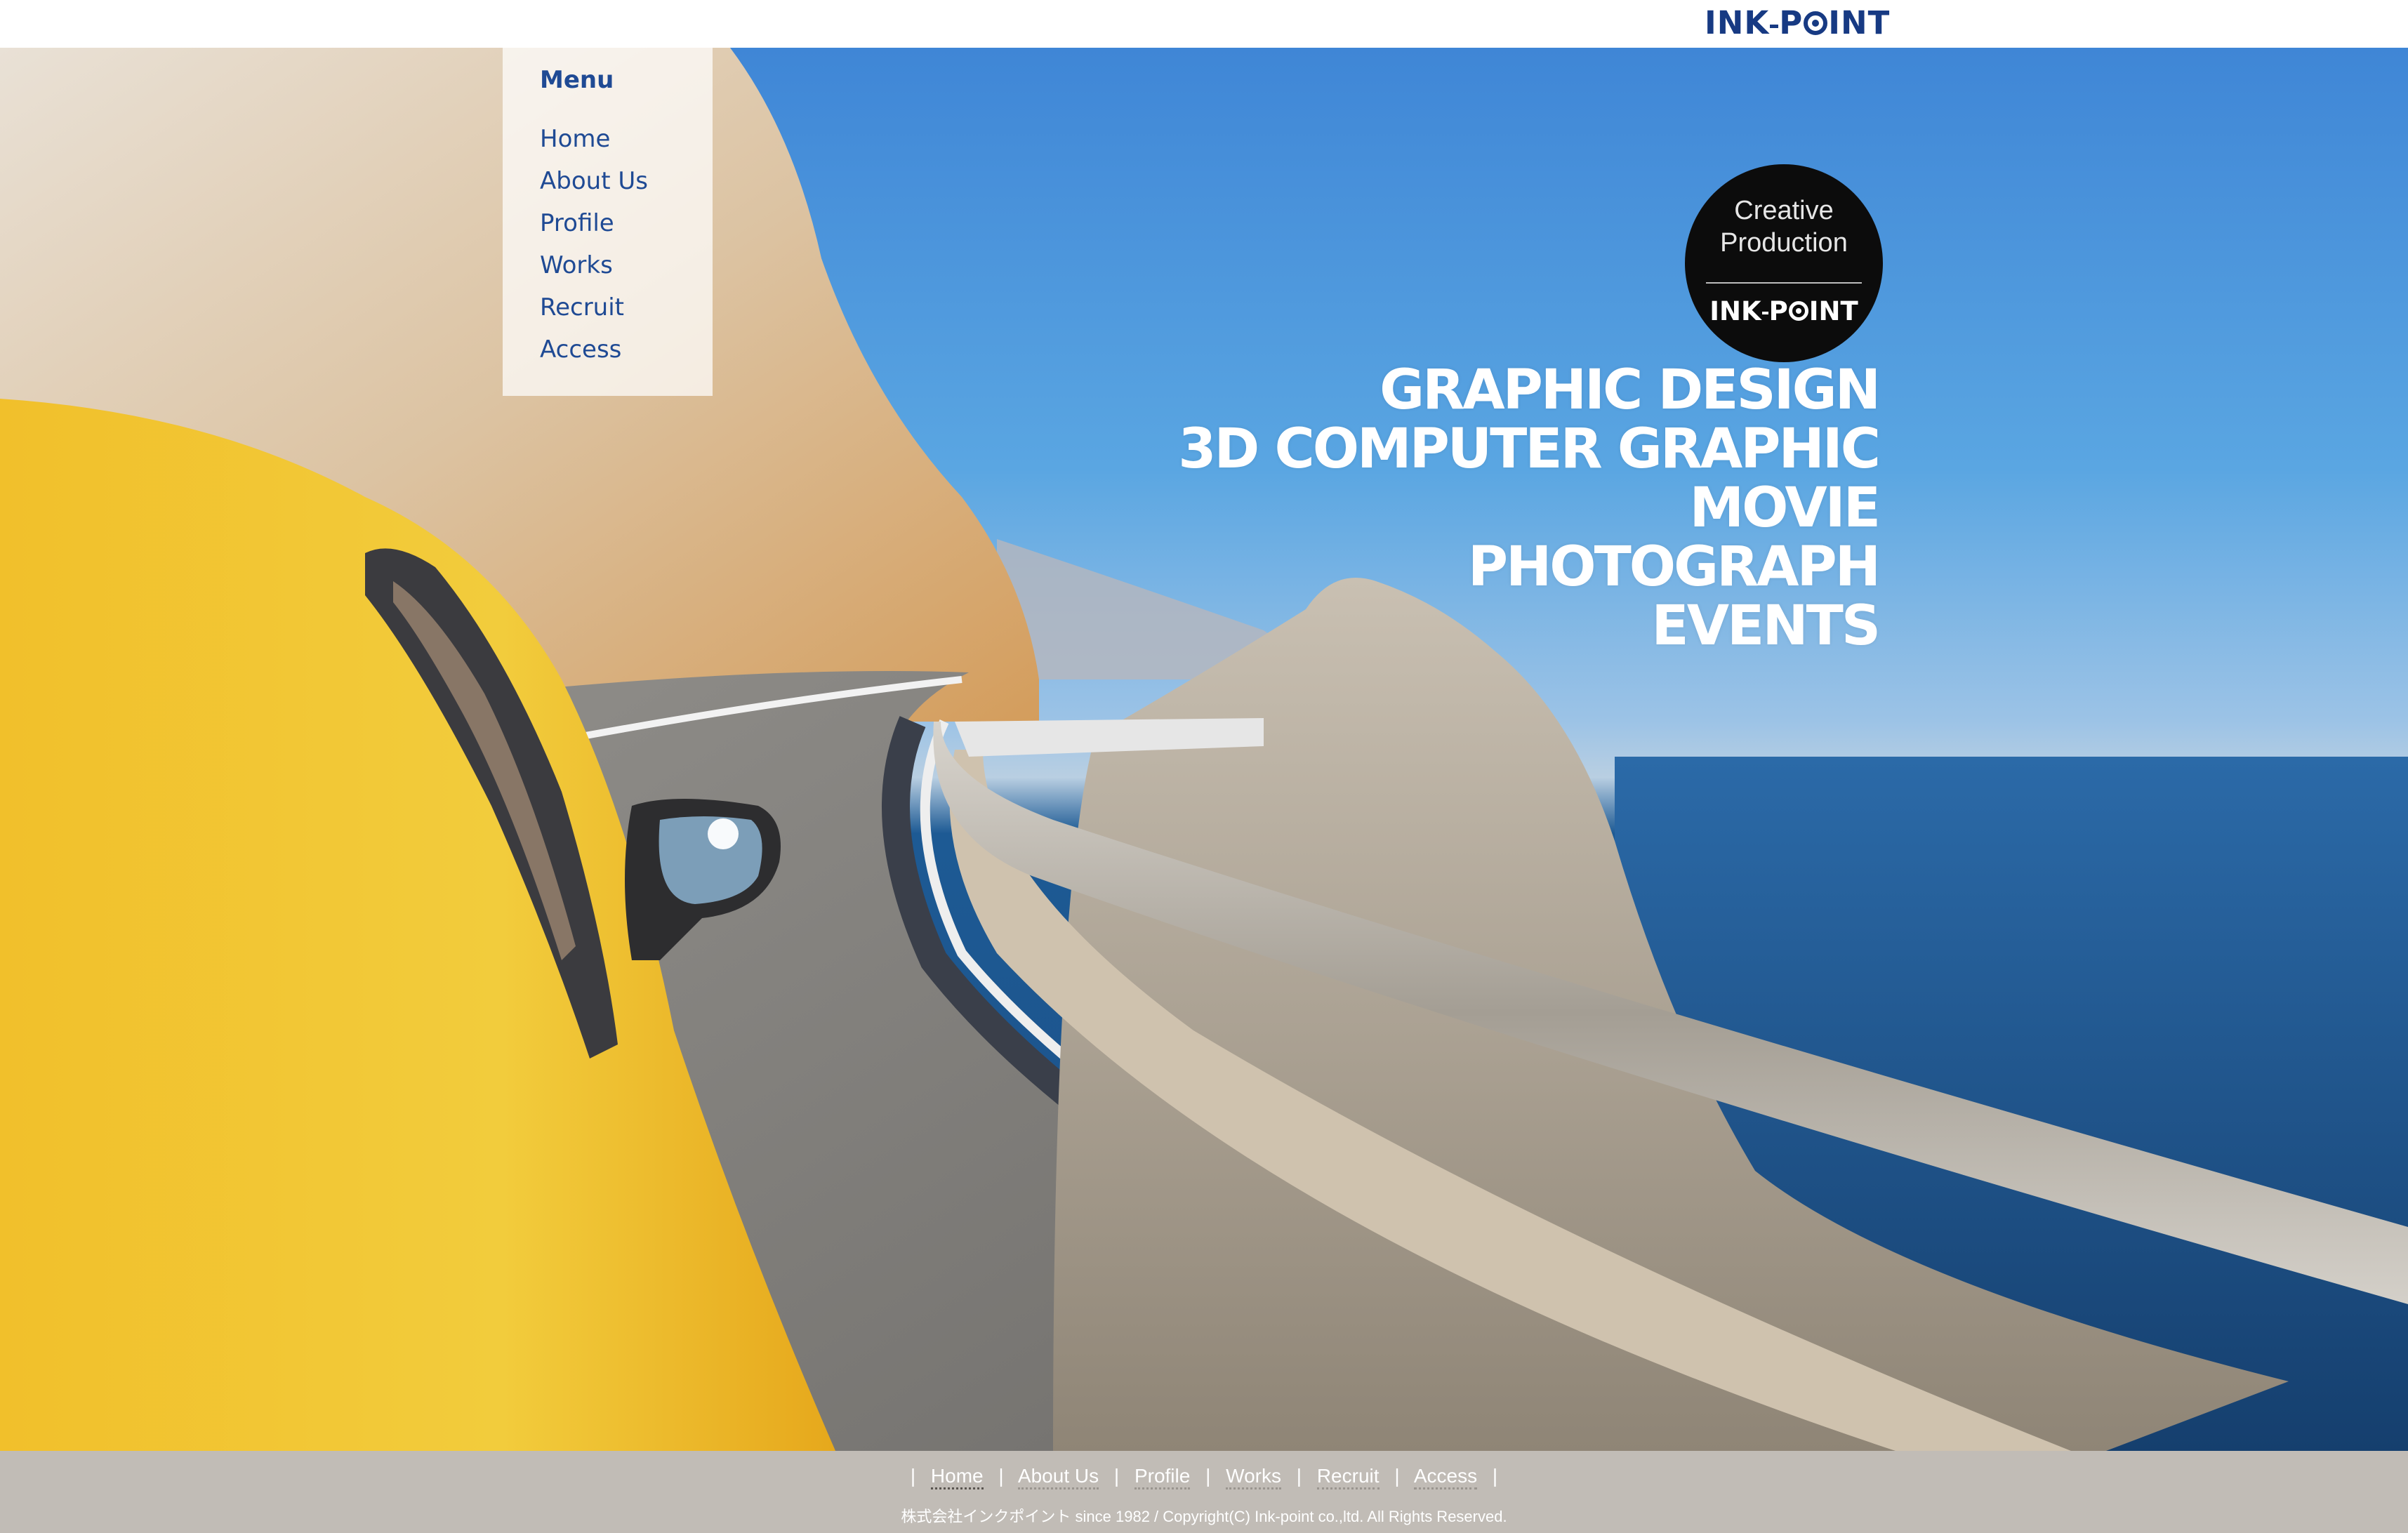 The image size is (2408, 1533). What do you see at coordinates (594, 181) in the screenshot?
I see `menu-link-about-us: About Us` at bounding box center [594, 181].